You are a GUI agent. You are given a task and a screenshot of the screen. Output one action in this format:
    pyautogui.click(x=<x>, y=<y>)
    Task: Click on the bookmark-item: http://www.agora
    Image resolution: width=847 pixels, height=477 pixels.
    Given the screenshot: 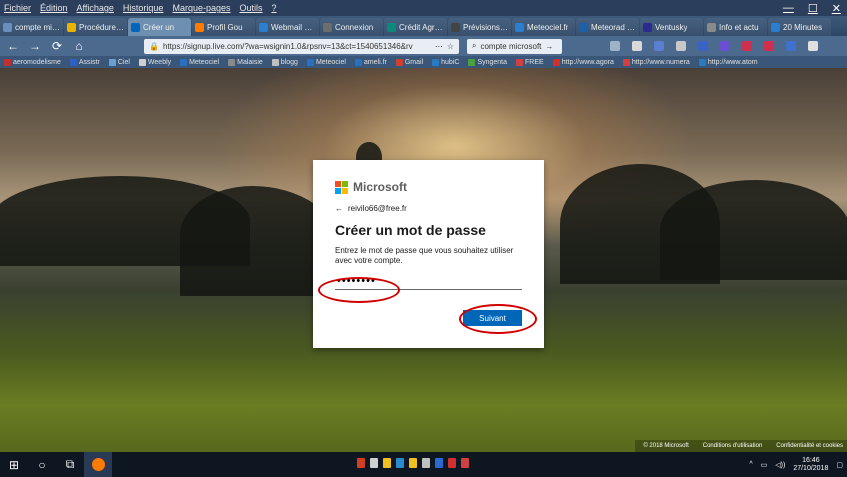 What is the action you would take?
    pyautogui.click(x=583, y=62)
    